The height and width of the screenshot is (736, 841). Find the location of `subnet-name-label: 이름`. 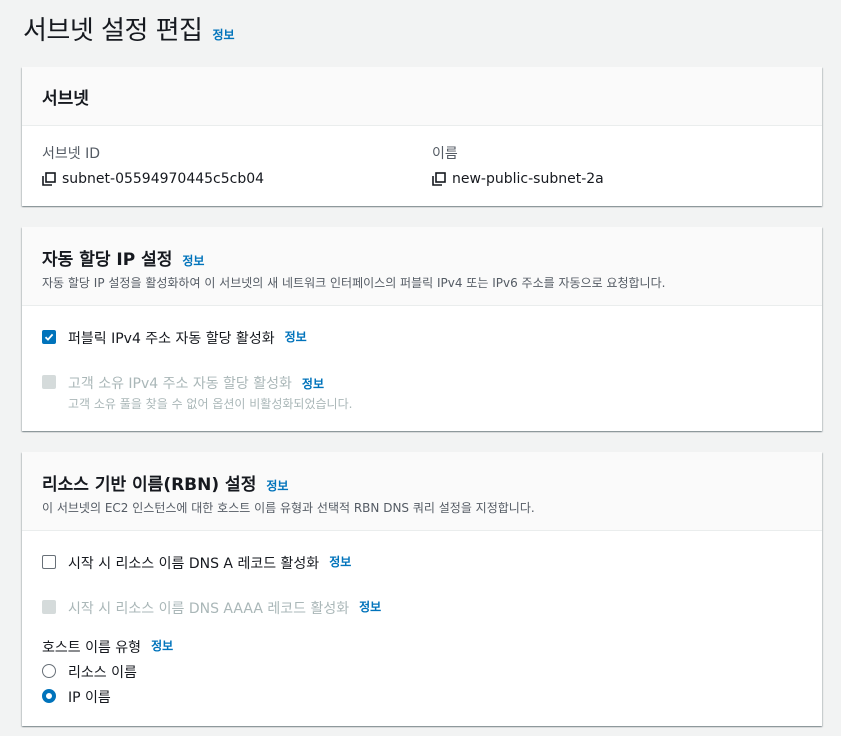

subnet-name-label: 이름 is located at coordinates (445, 154).